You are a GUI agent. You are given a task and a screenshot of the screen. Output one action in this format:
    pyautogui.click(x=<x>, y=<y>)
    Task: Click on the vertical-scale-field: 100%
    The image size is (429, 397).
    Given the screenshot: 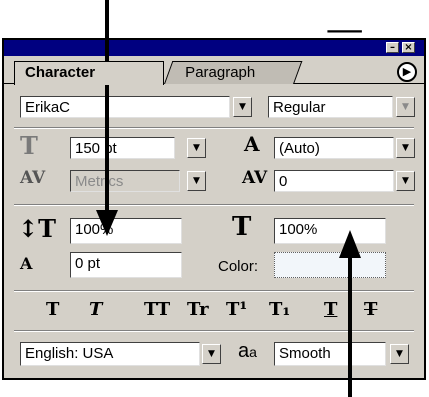 What is the action you would take?
    pyautogui.click(x=126, y=231)
    